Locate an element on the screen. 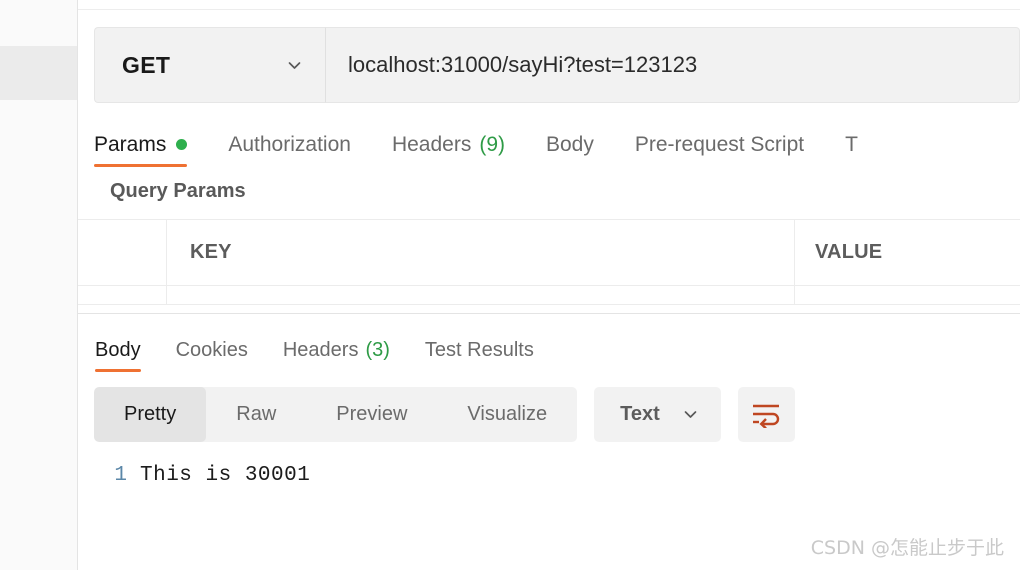 Image resolution: width=1020 pixels, height=570 pixels. response-body-text: This is 30001 is located at coordinates (225, 475).